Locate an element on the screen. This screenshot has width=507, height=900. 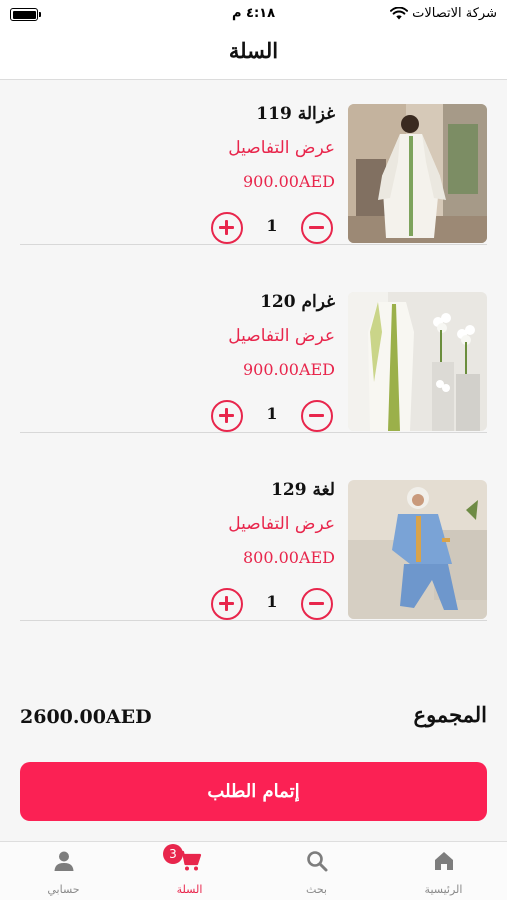
tab-cart: 3 السلة is located at coordinates (189, 871).